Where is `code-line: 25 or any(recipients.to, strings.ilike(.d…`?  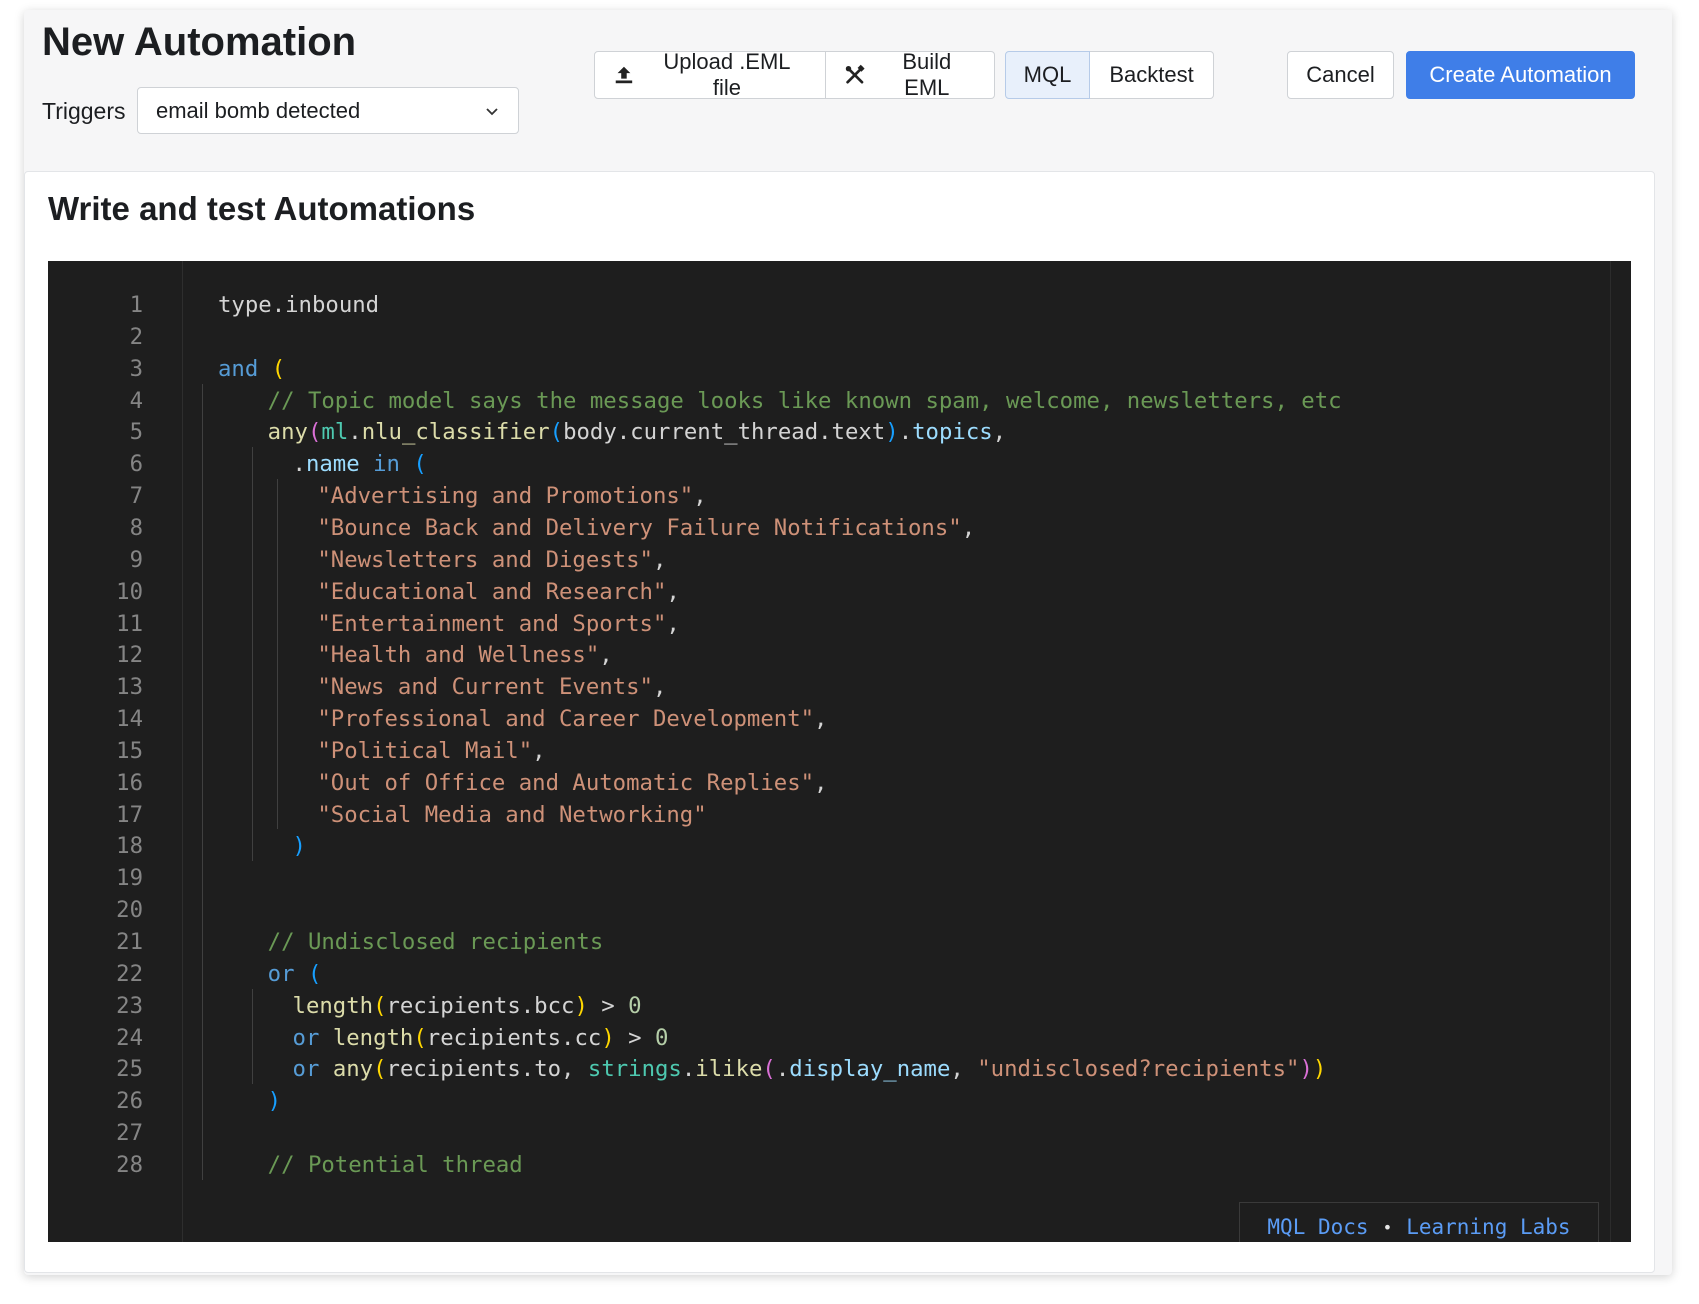 code-line: 25 or any(recipients.to, strings.ilike(.d… is located at coordinates (839, 1069).